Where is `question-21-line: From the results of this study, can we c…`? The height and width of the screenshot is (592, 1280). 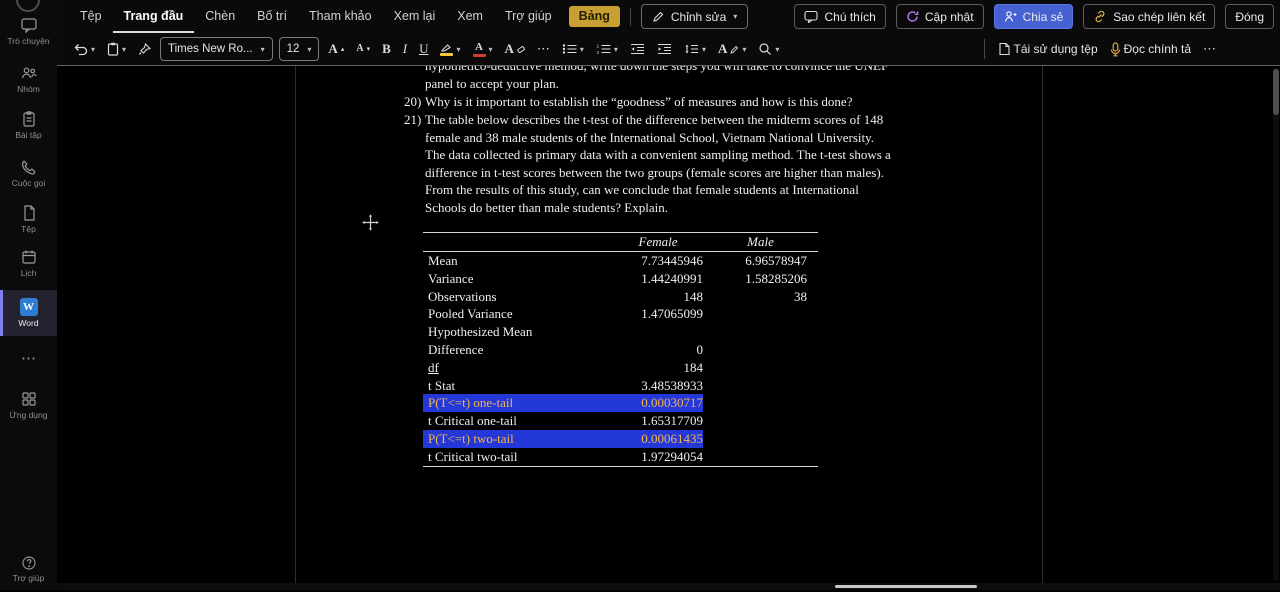 question-21-line: From the results of this study, can we c… is located at coordinates (642, 190).